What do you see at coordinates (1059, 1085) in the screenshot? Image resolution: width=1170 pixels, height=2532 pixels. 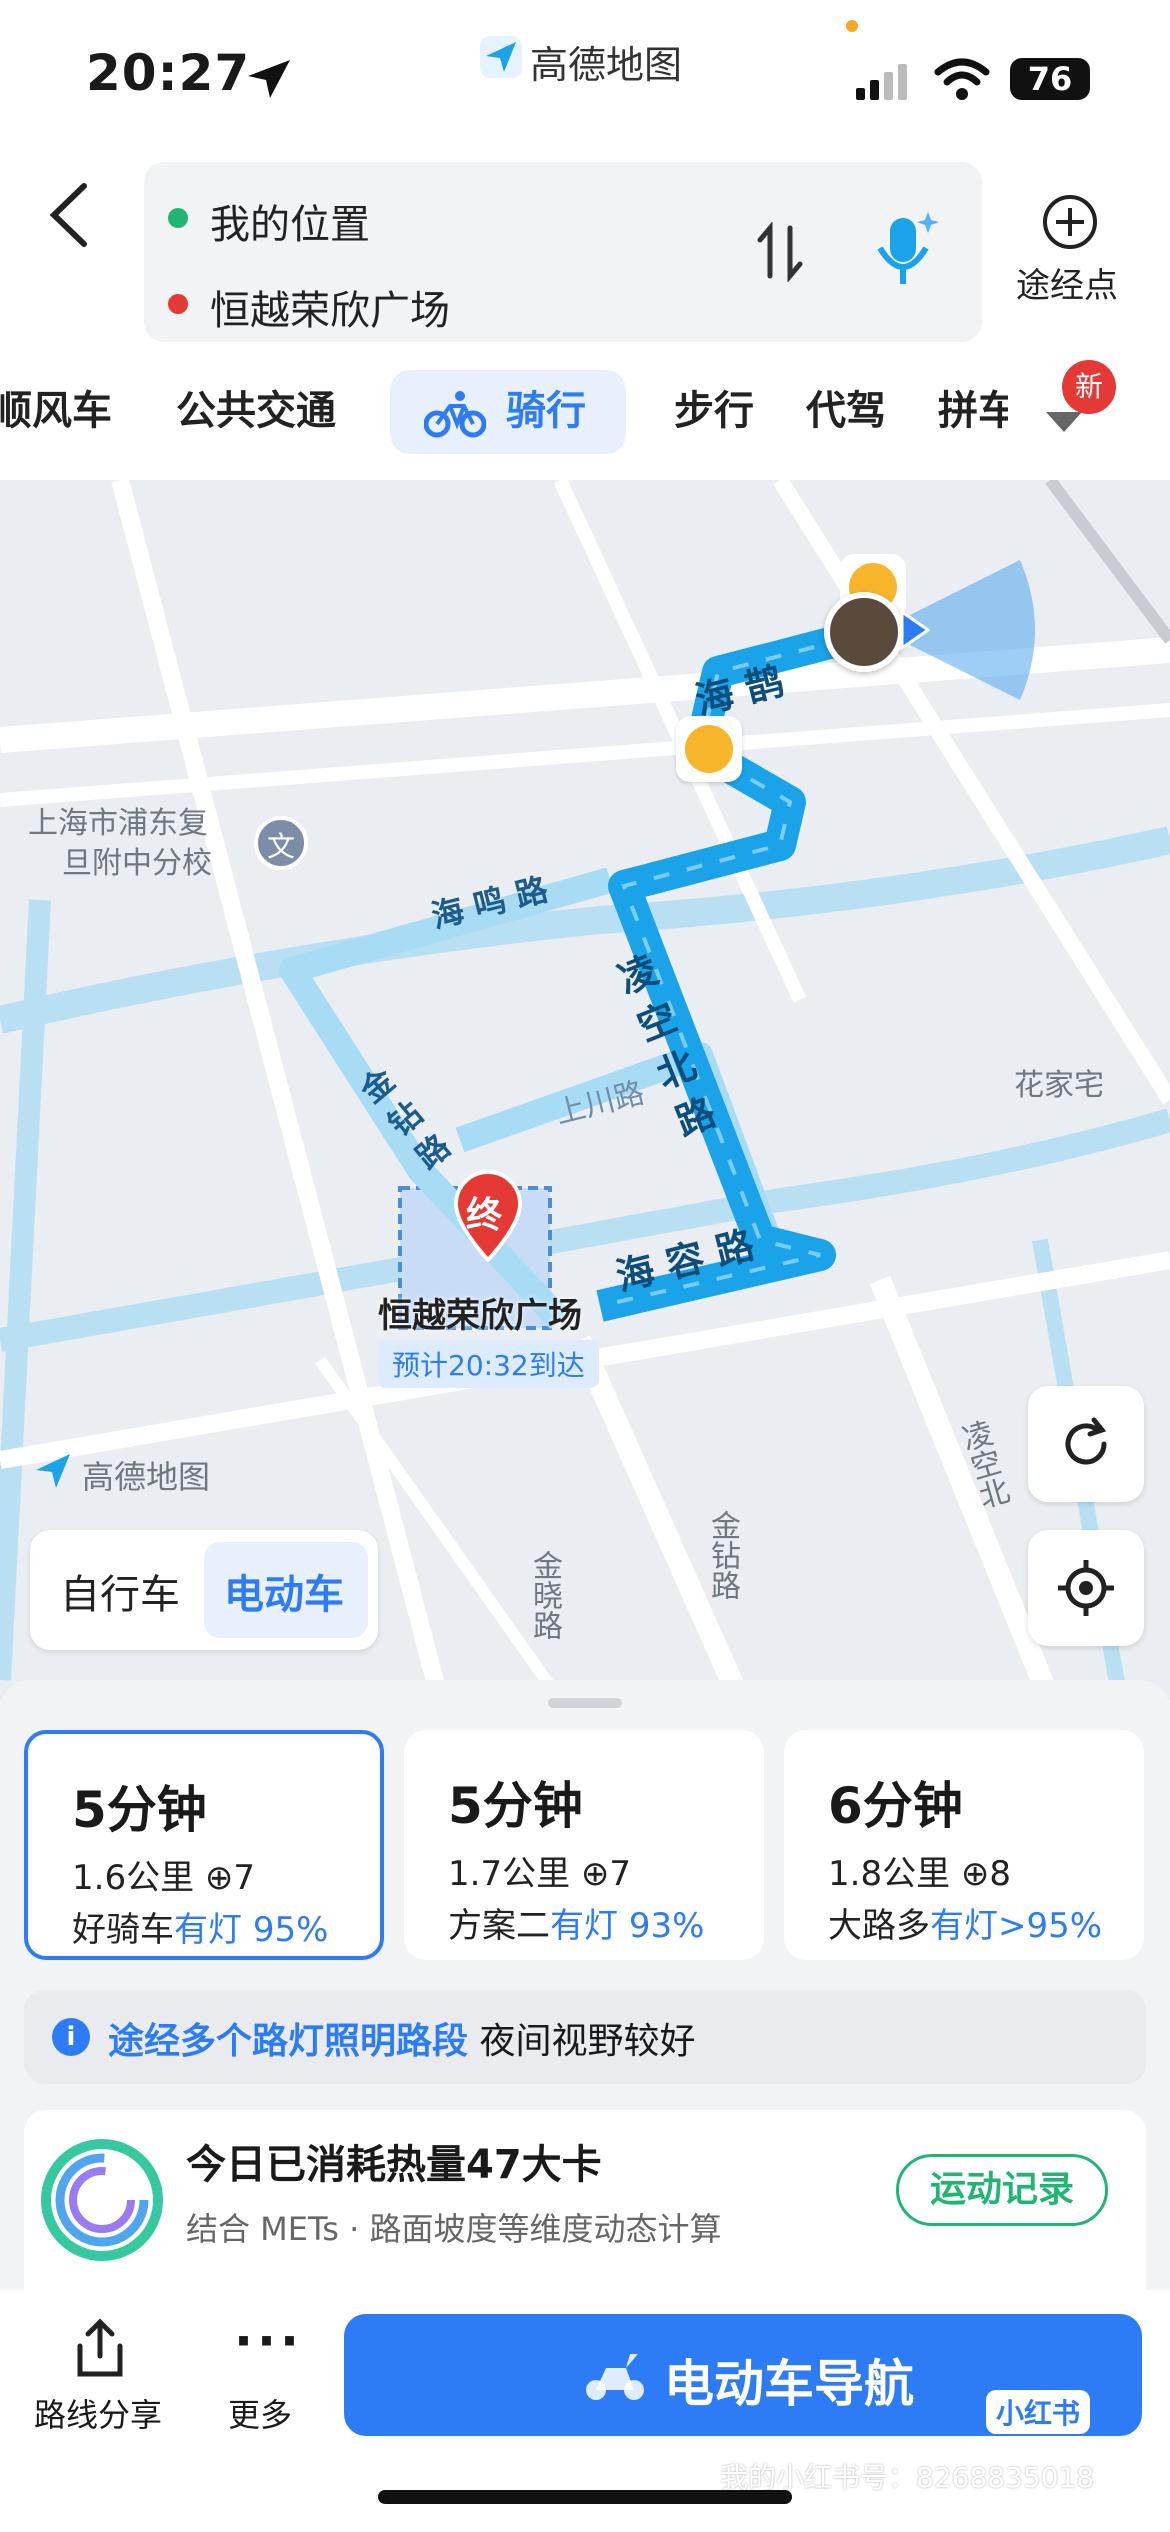 I see `poi-huajiazhai-label: 花家宅` at bounding box center [1059, 1085].